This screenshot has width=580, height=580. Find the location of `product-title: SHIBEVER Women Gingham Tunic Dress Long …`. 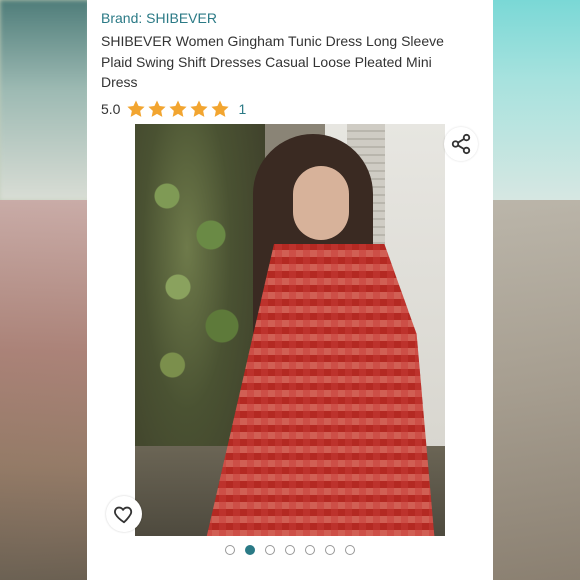

product-title: SHIBEVER Women Gingham Tunic Dress Long … is located at coordinates (272, 61).